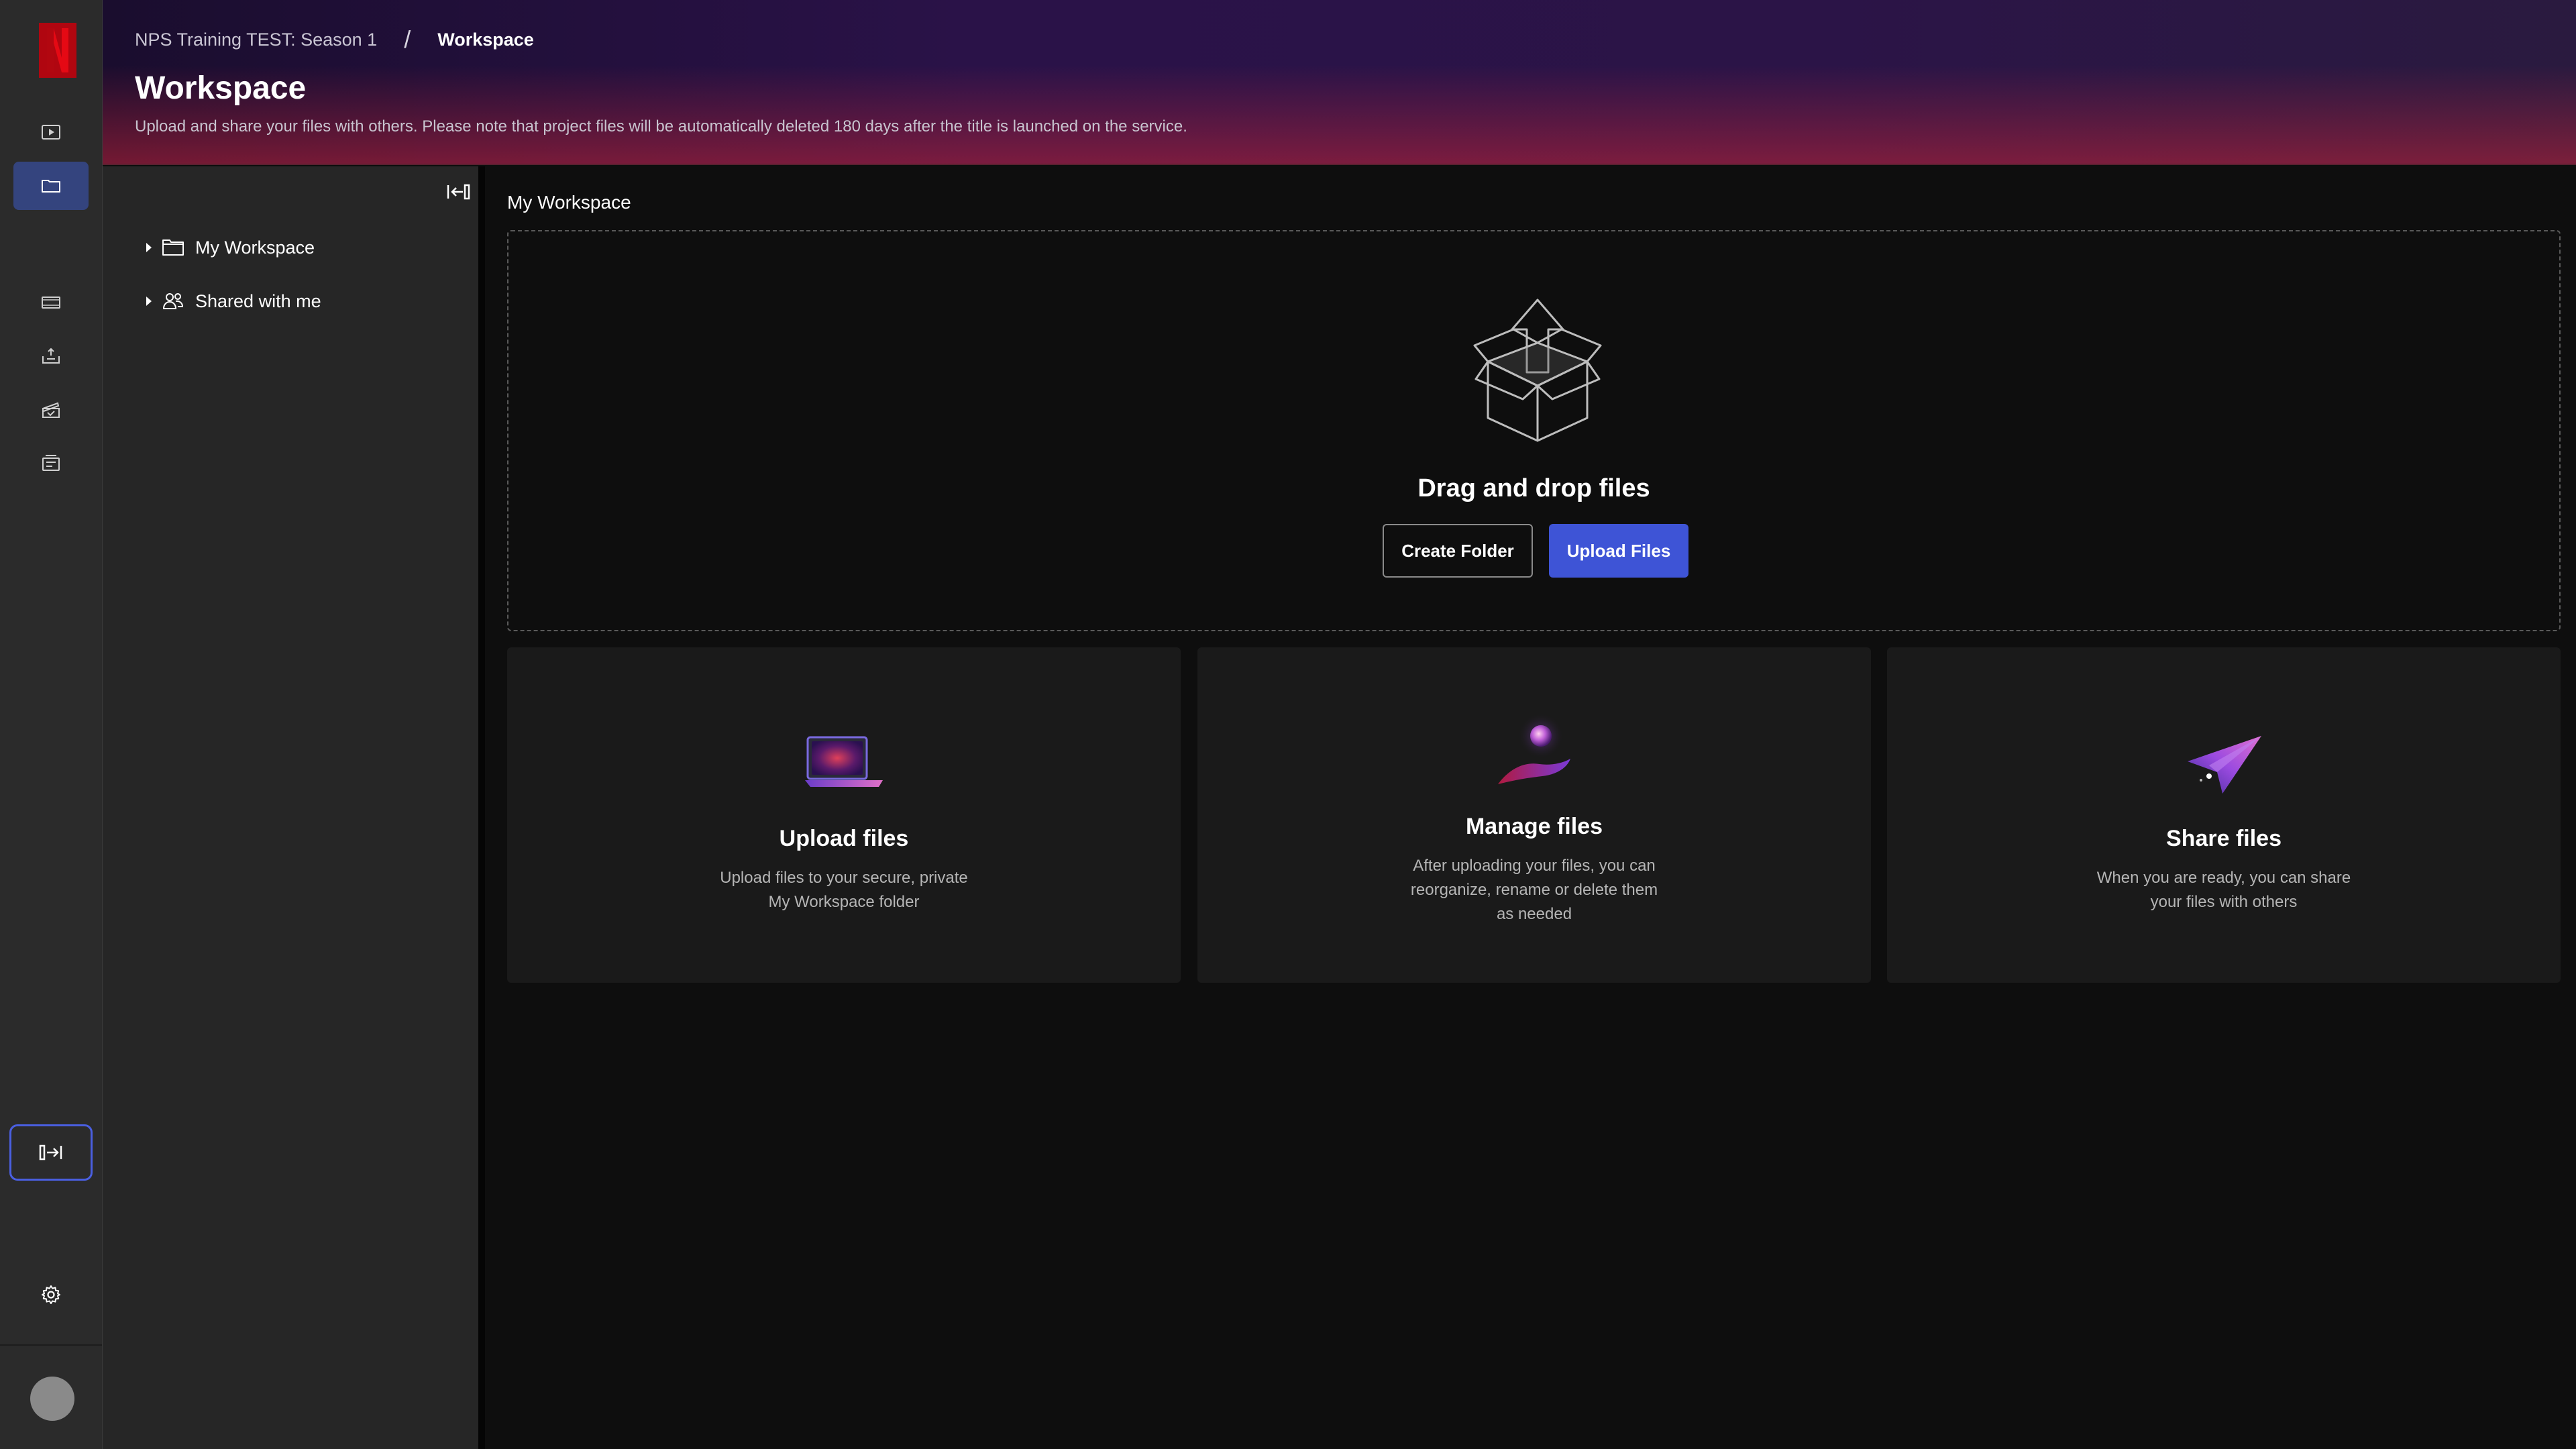 The width and height of the screenshot is (2576, 1449). Describe the element at coordinates (258, 300) in the screenshot. I see `tree-item-label: Shared with me` at that location.